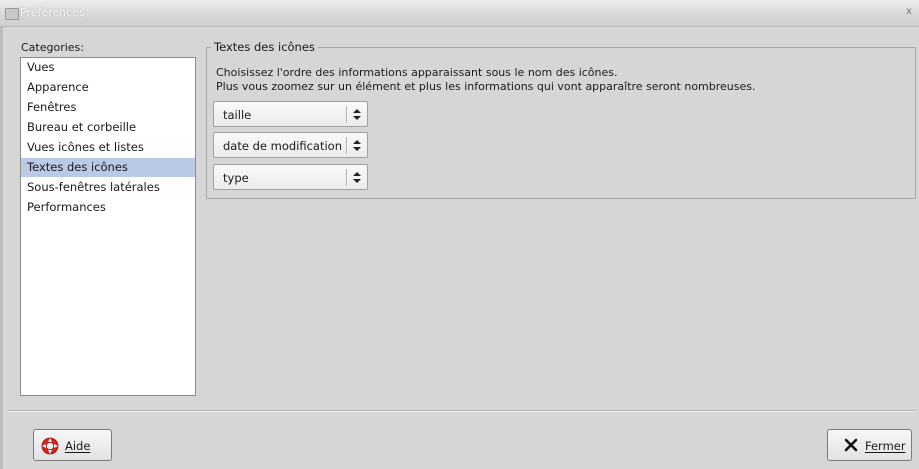 This screenshot has height=469, width=919. I want to click on info-order-combo-2: date de modification, so click(290, 145).